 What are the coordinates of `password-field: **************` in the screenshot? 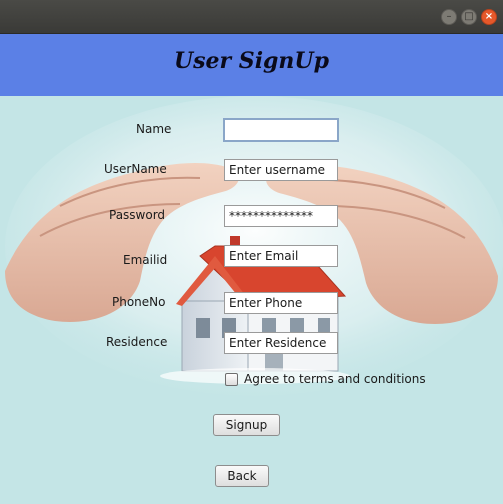 It's located at (281, 216).